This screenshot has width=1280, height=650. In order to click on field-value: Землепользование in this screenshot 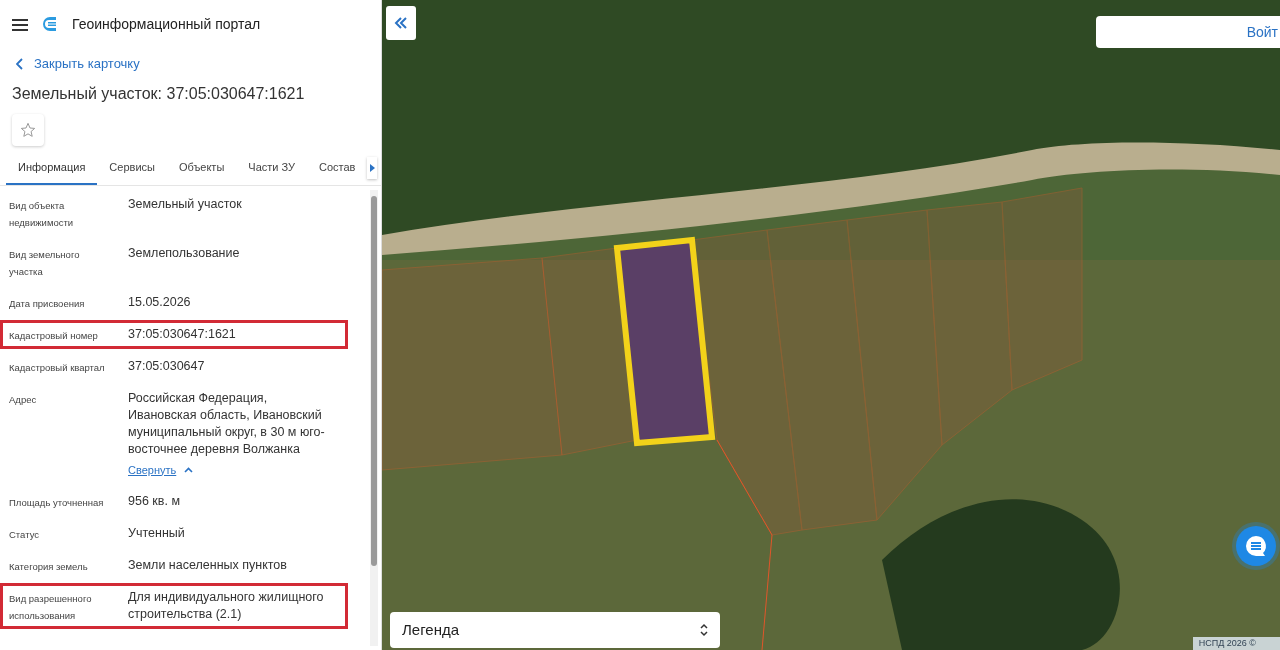, I will do `click(184, 253)`.